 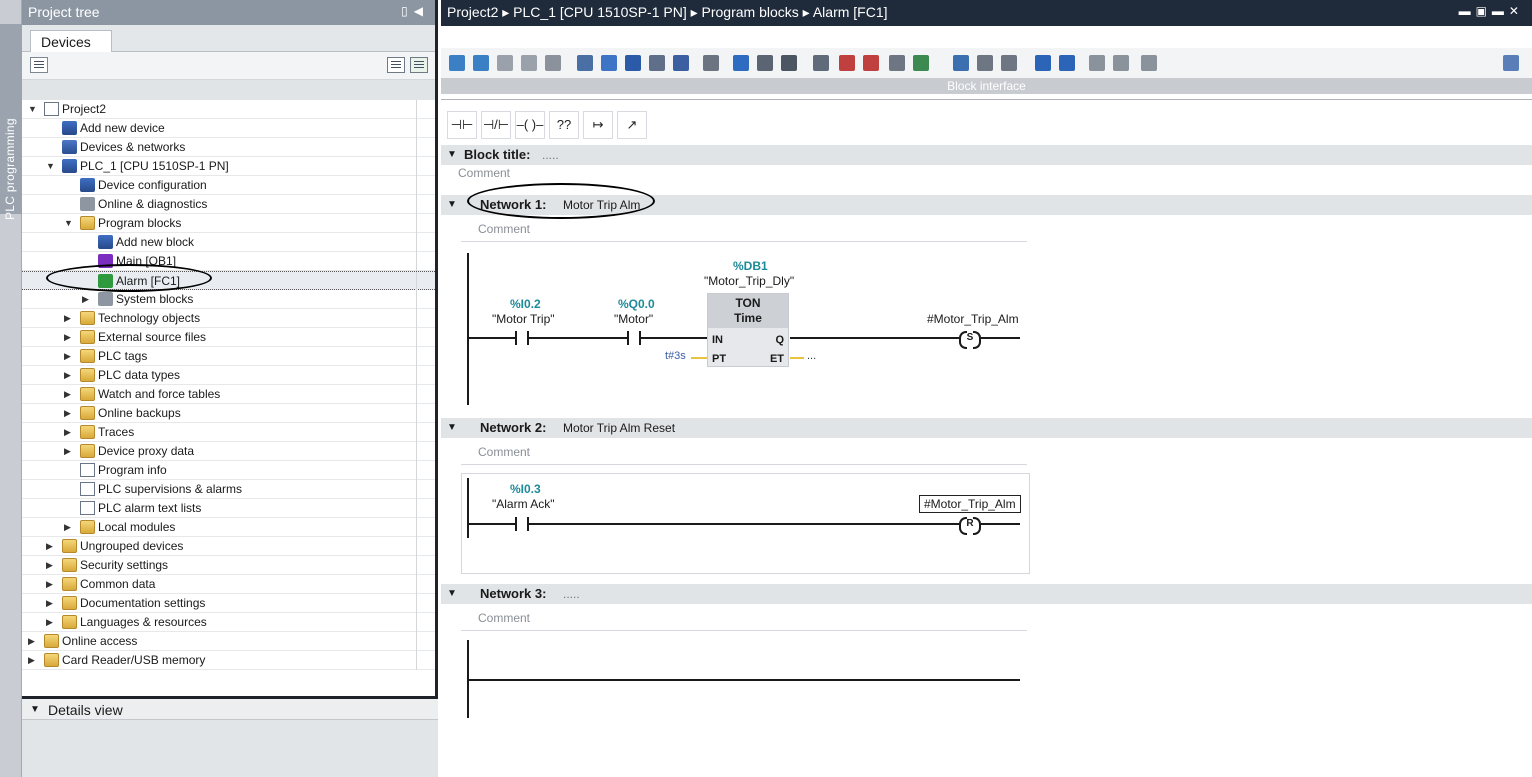 What do you see at coordinates (396, 65) in the screenshot?
I see `view-list-icon` at bounding box center [396, 65].